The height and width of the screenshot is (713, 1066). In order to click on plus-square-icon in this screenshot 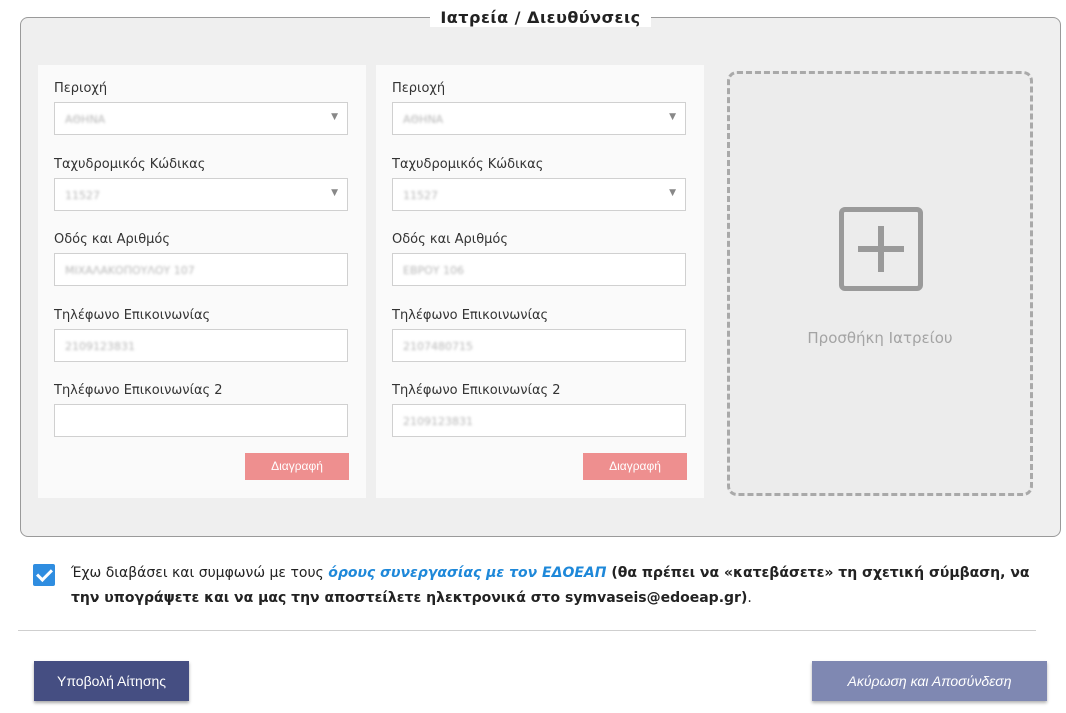, I will do `click(881, 249)`.